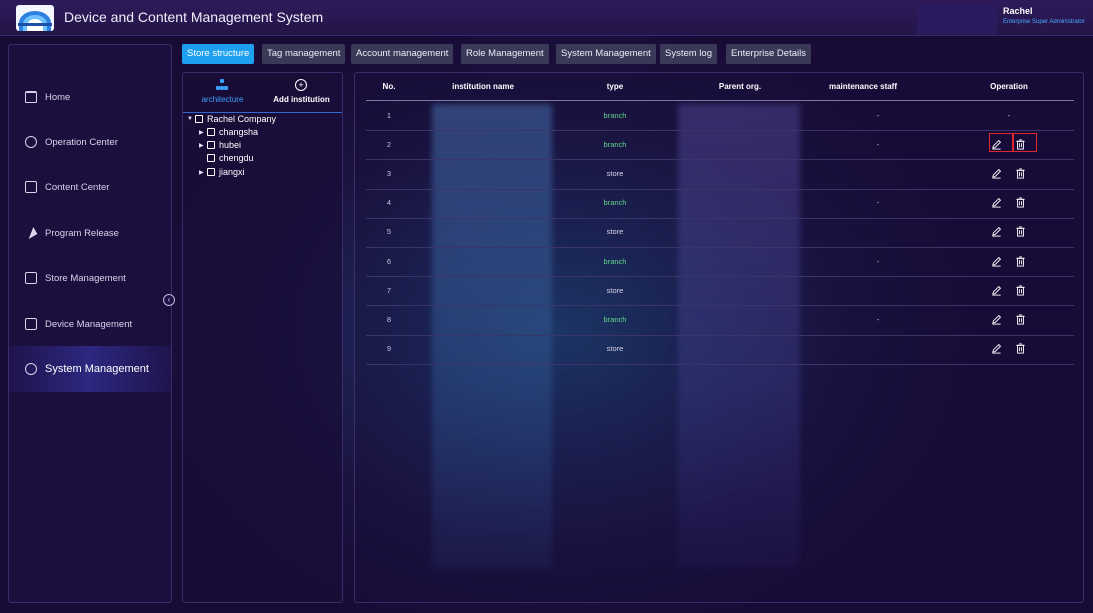 The width and height of the screenshot is (1093, 613). Describe the element at coordinates (31, 324) in the screenshot. I see `device-icon` at that location.